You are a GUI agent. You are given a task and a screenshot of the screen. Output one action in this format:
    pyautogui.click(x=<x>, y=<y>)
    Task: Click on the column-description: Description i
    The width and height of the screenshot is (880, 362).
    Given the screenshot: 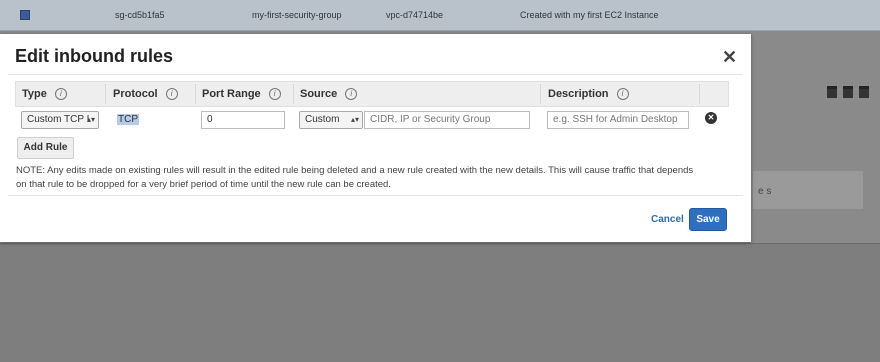 What is the action you would take?
    pyautogui.click(x=588, y=94)
    